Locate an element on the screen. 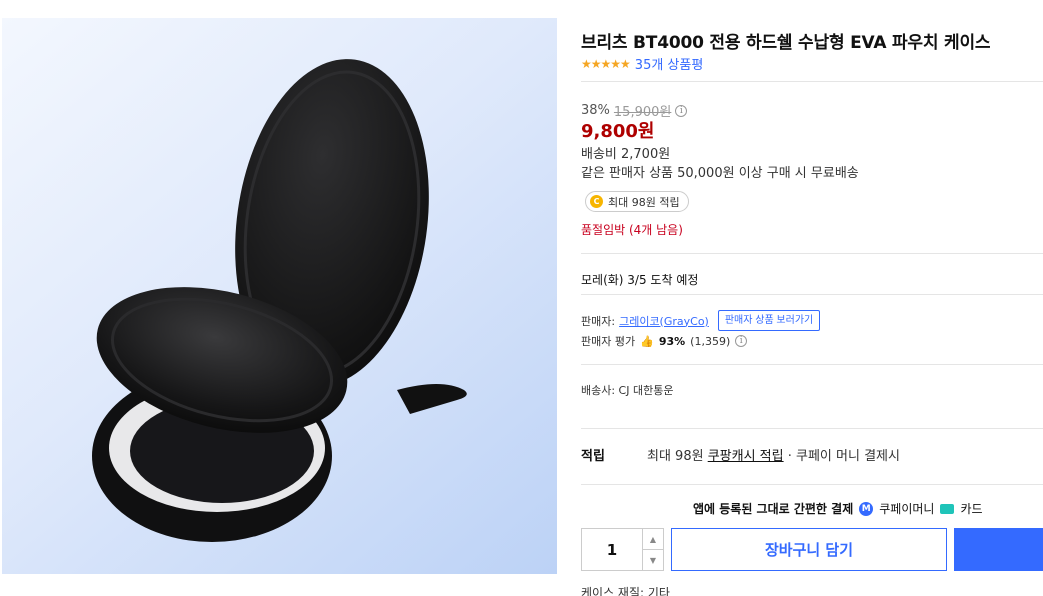  stock-notice: 품절임박 (4개 남음) is located at coordinates (632, 230).